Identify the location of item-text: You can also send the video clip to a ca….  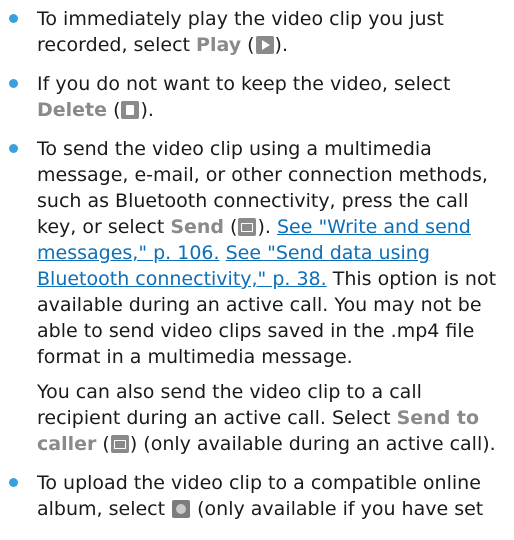
(229, 405).